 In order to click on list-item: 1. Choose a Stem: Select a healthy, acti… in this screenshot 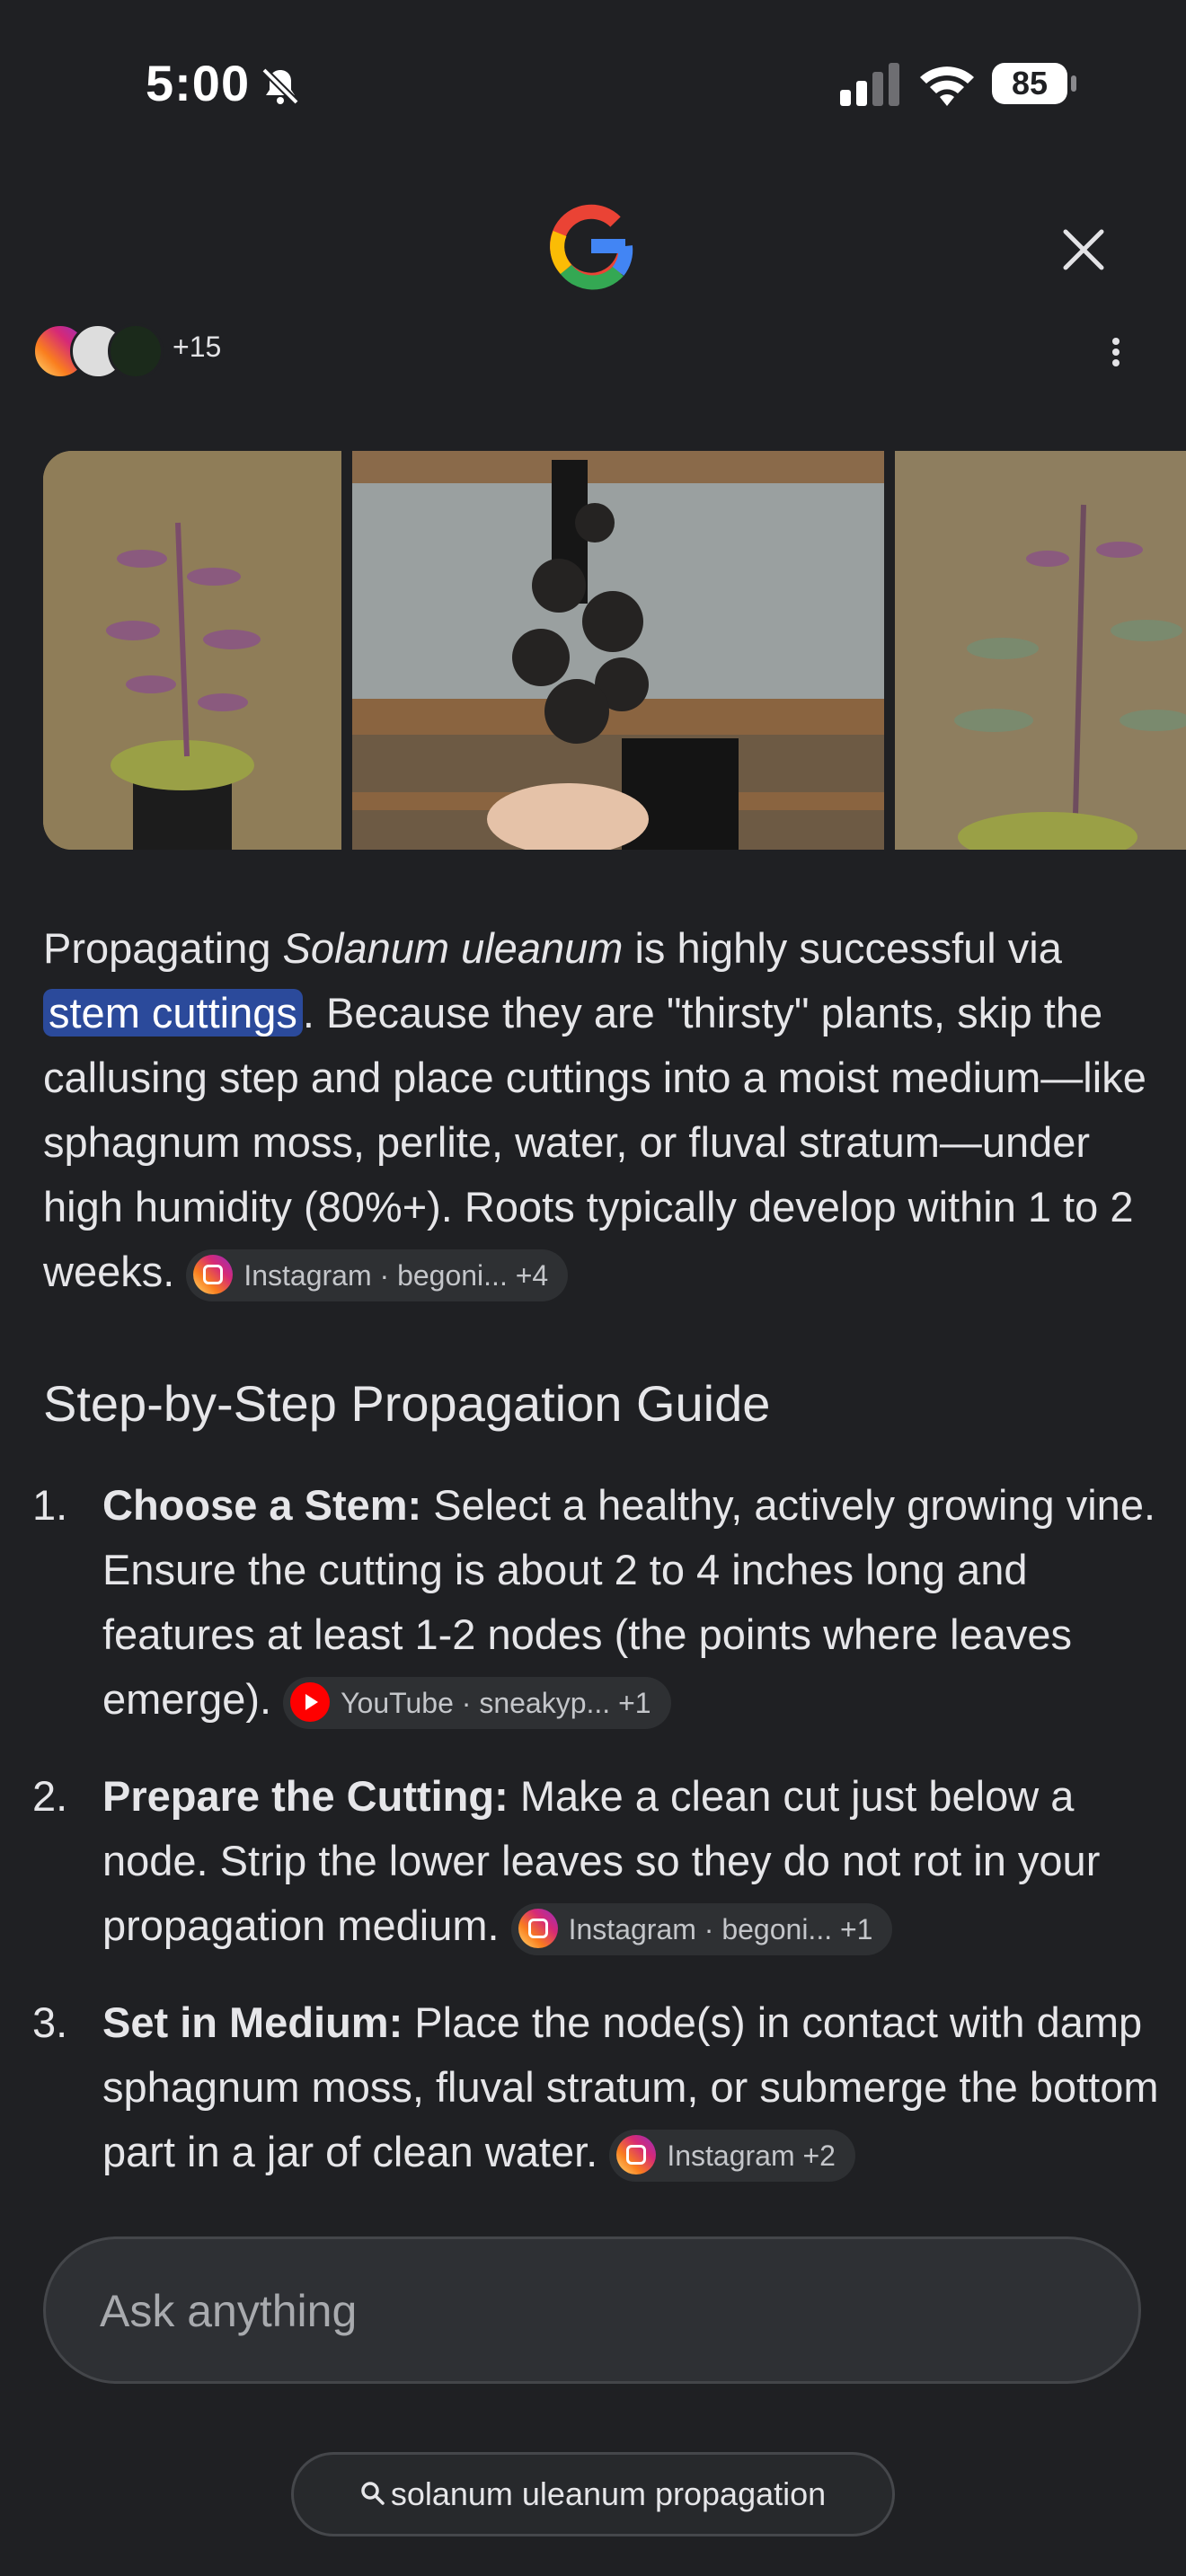, I will do `click(598, 1602)`.